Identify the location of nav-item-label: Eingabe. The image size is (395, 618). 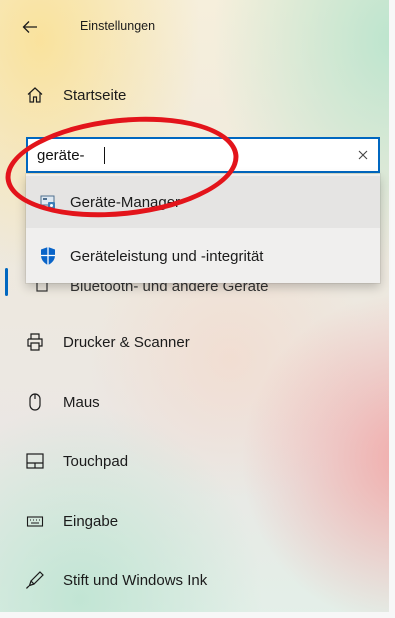
(91, 521).